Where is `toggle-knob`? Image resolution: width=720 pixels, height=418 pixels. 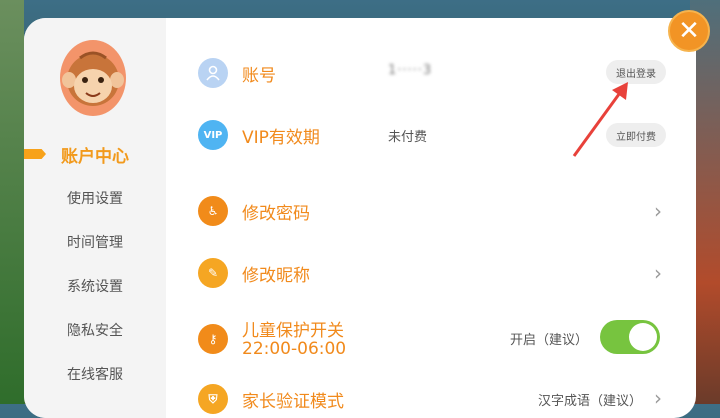 toggle-knob is located at coordinates (643, 337).